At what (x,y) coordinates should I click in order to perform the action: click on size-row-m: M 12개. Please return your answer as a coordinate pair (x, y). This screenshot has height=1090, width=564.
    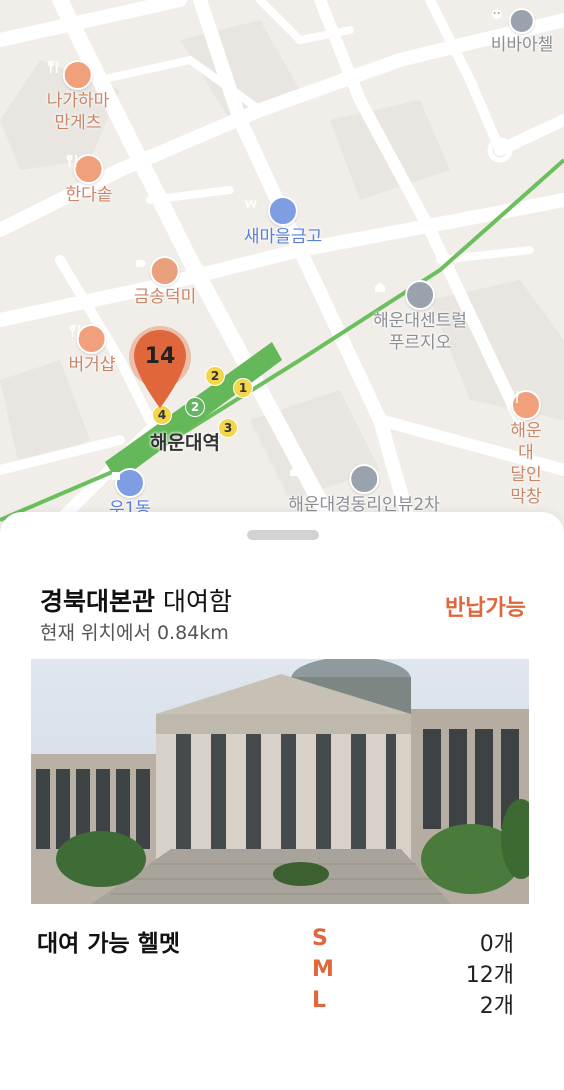
    Looking at the image, I should click on (413, 973).